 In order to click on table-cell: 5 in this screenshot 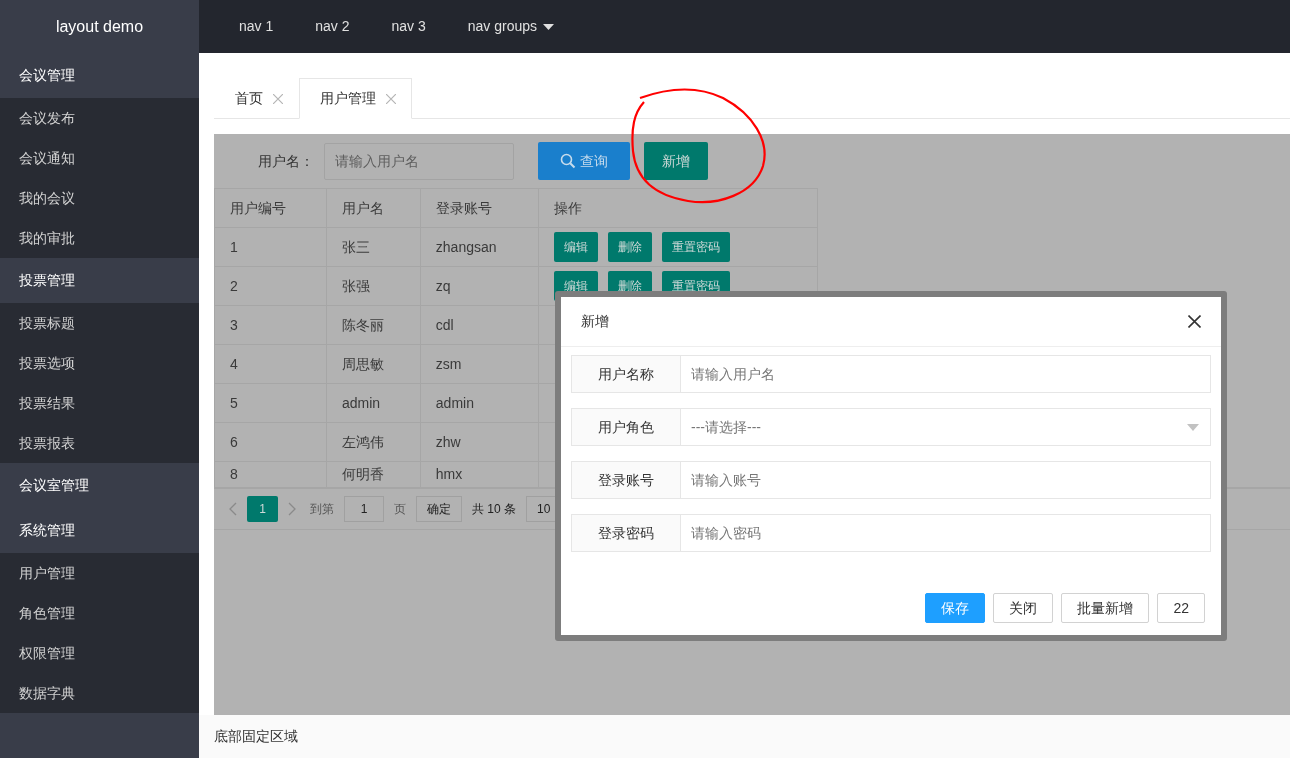, I will do `click(270, 403)`.